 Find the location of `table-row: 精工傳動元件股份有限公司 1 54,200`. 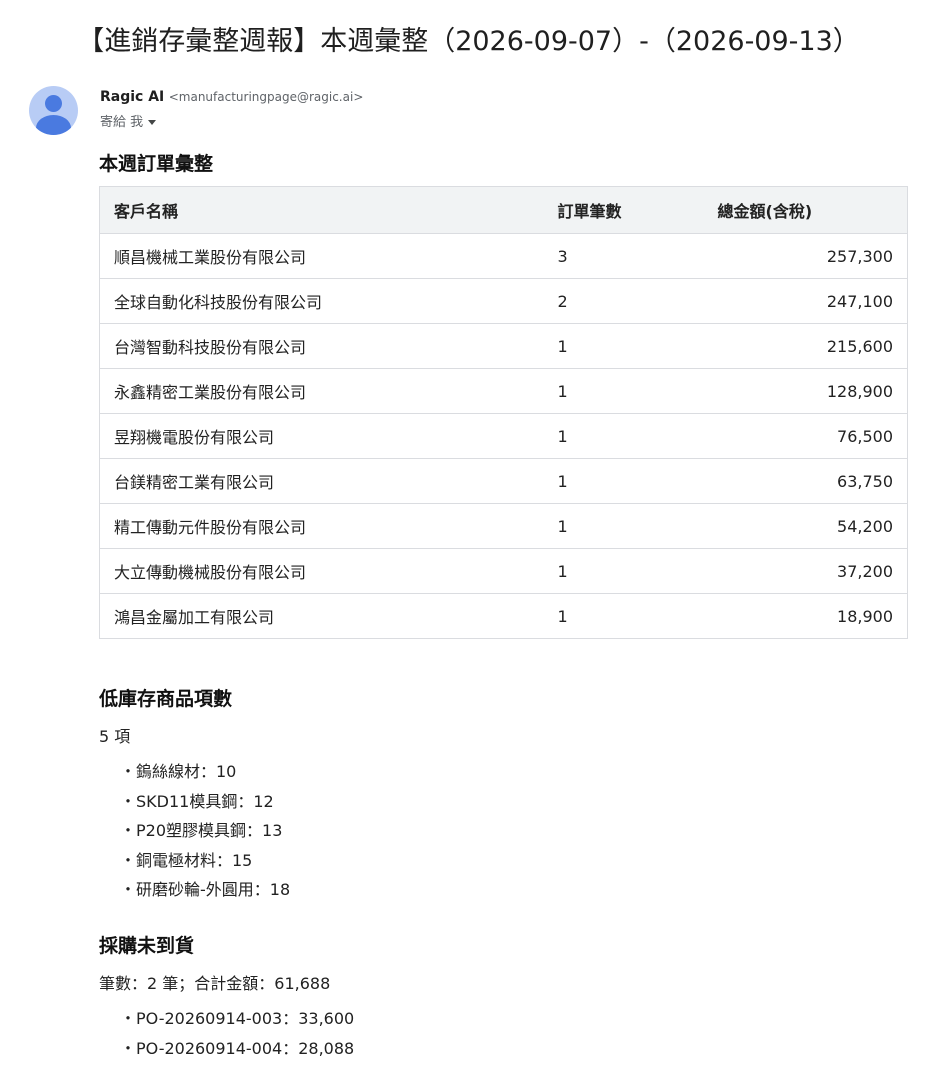

table-row: 精工傳動元件股份有限公司 1 54,200 is located at coordinates (503, 526).